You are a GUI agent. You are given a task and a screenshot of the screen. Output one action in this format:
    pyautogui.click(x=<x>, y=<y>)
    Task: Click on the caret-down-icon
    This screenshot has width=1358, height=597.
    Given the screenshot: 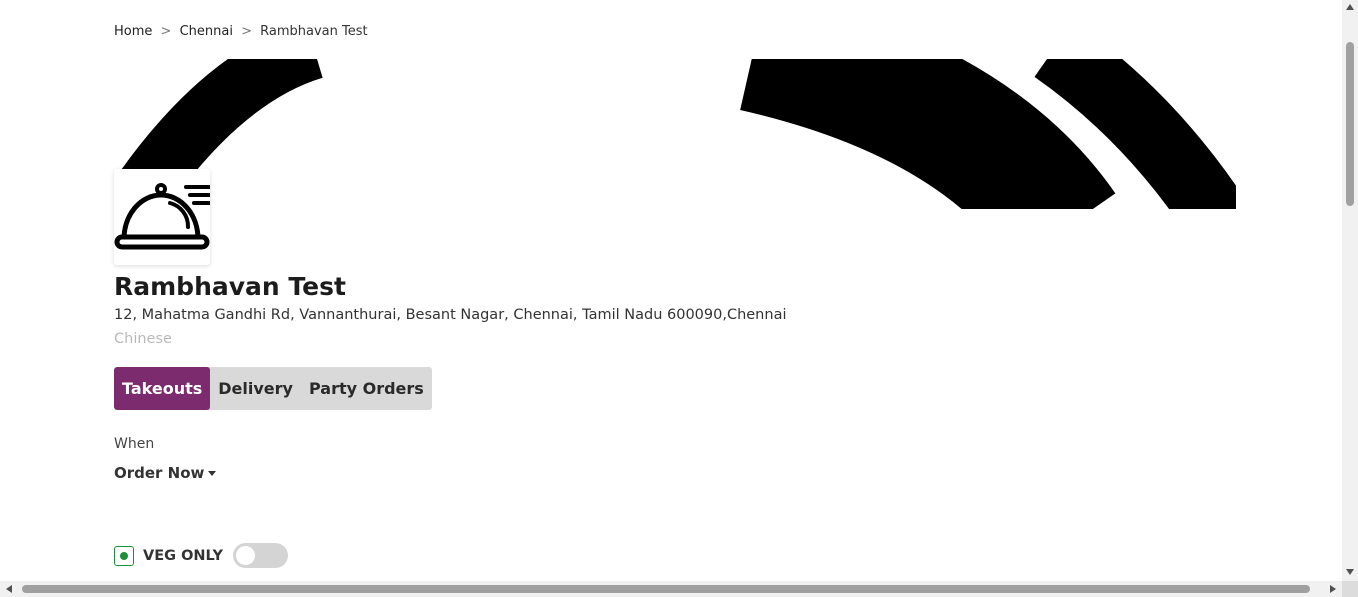 What is the action you would take?
    pyautogui.click(x=212, y=473)
    